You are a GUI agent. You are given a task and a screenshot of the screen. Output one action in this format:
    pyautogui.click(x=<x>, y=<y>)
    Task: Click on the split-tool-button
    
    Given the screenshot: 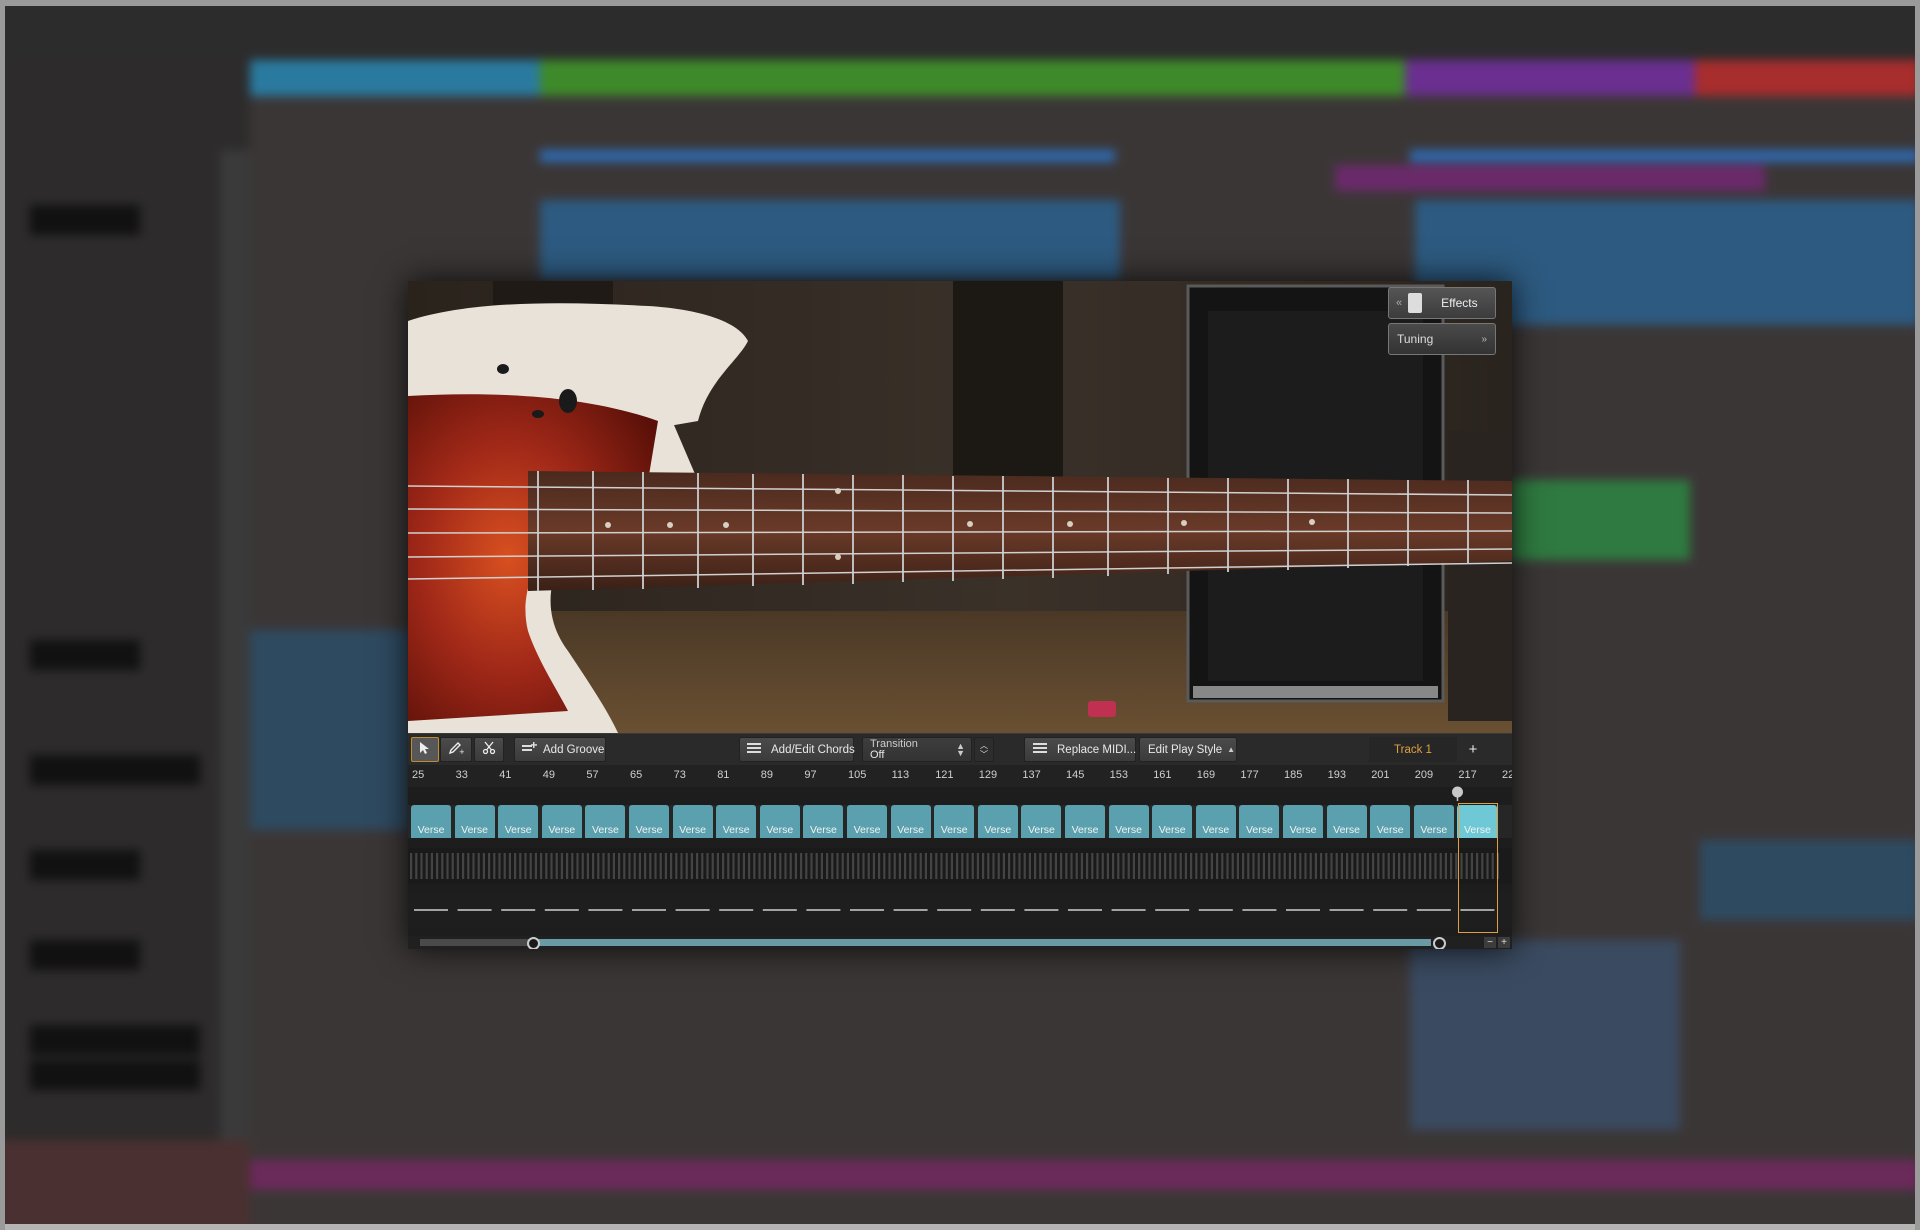 What is the action you would take?
    pyautogui.click(x=489, y=749)
    